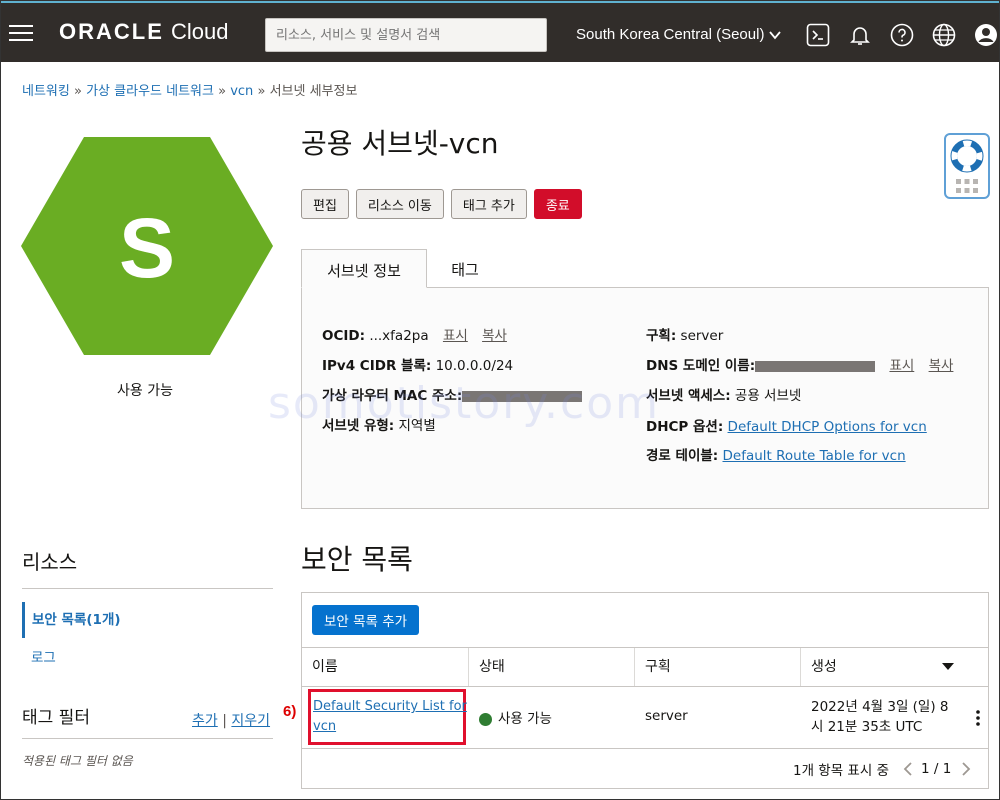  Describe the element at coordinates (557, 204) in the screenshot. I see `terminate-button: 종료` at that location.